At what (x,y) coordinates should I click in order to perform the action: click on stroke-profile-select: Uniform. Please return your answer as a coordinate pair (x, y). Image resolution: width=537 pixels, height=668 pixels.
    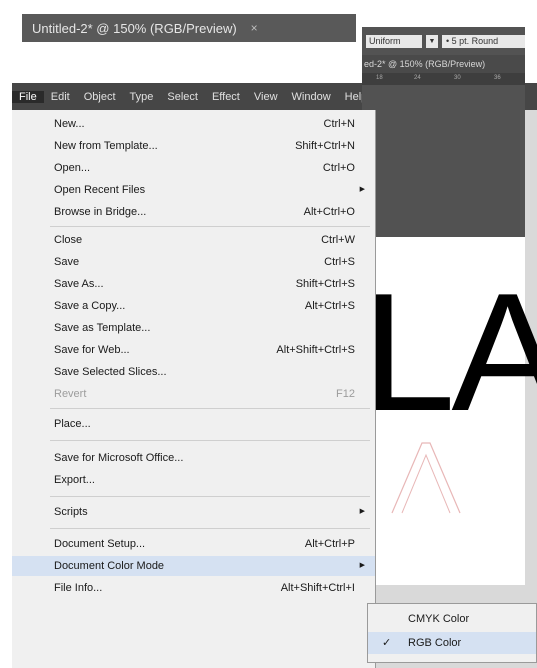
    Looking at the image, I should click on (394, 41).